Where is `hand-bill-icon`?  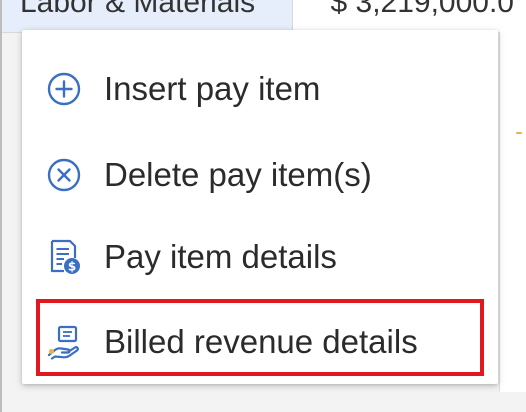 hand-bill-icon is located at coordinates (64, 342).